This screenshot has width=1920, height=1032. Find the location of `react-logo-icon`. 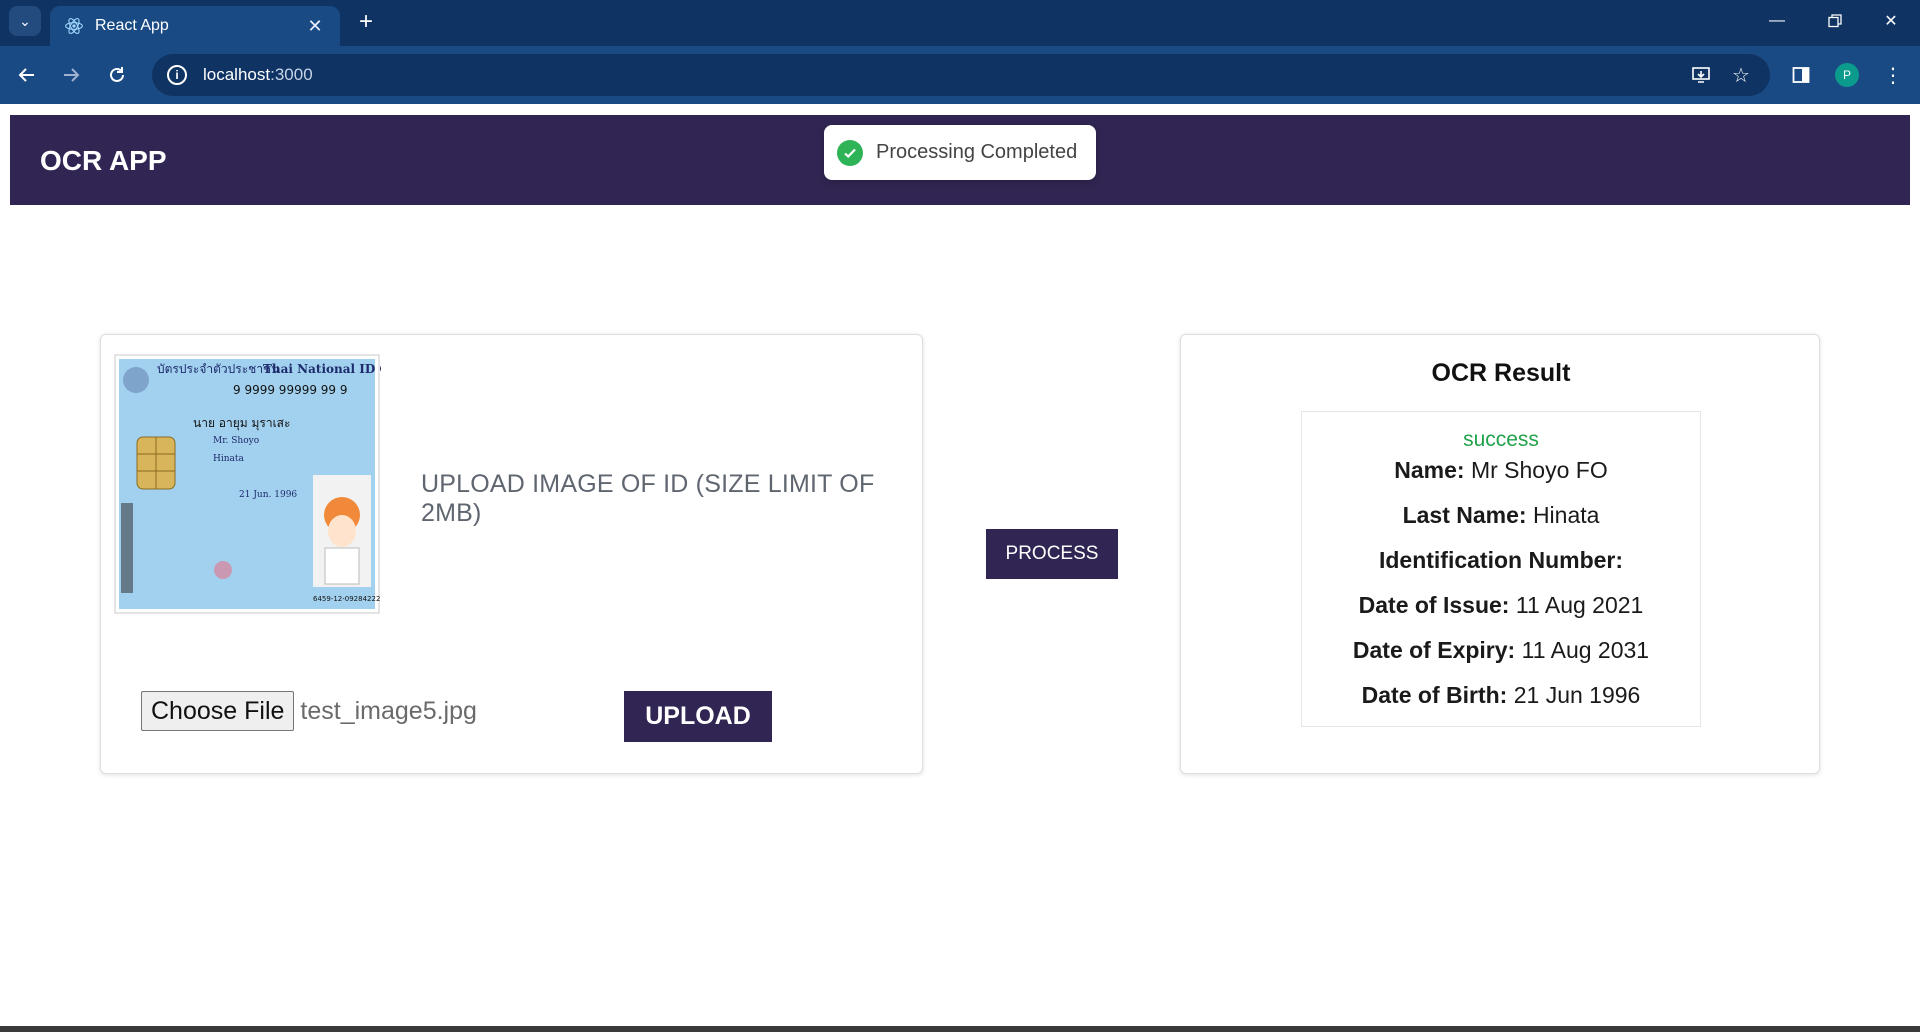

react-logo-icon is located at coordinates (74, 26).